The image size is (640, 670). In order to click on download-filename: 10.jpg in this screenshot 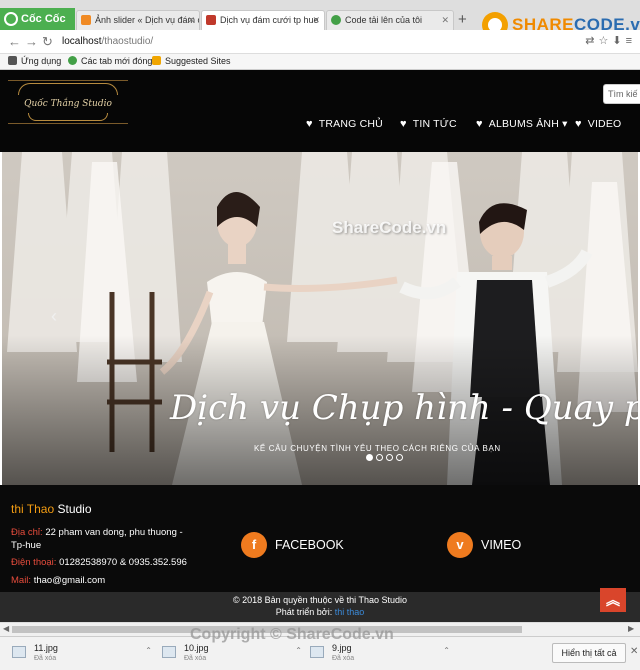, I will do `click(196, 648)`.